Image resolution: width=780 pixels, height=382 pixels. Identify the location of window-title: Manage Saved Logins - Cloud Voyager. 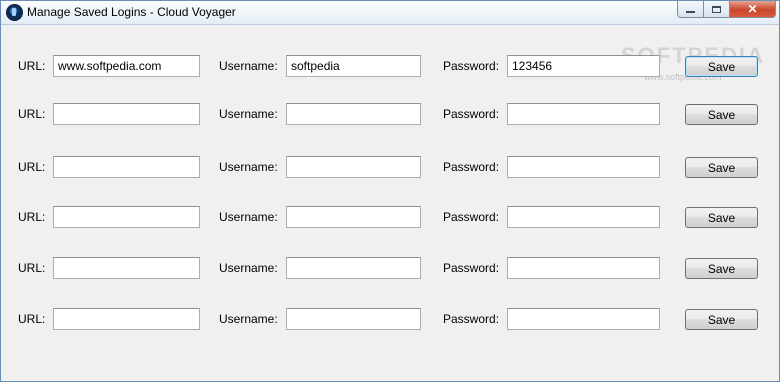
(131, 12).